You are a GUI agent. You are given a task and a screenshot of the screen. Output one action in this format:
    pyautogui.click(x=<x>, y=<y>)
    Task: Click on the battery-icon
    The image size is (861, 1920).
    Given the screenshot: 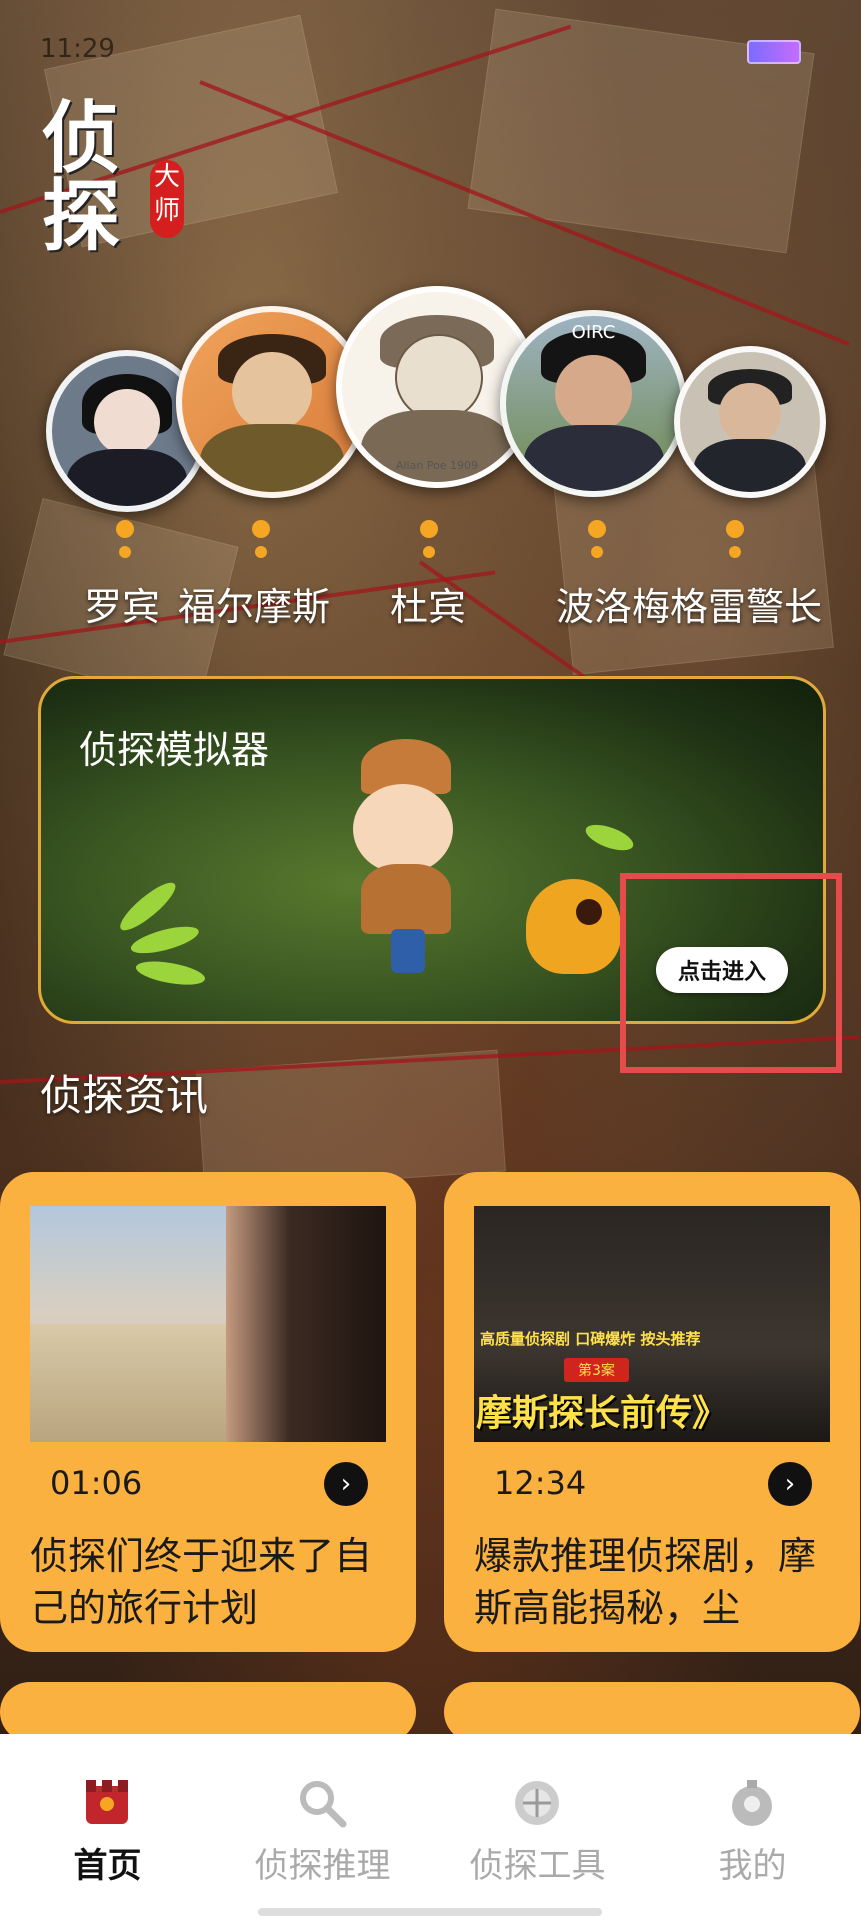 What is the action you would take?
    pyautogui.click(x=774, y=52)
    